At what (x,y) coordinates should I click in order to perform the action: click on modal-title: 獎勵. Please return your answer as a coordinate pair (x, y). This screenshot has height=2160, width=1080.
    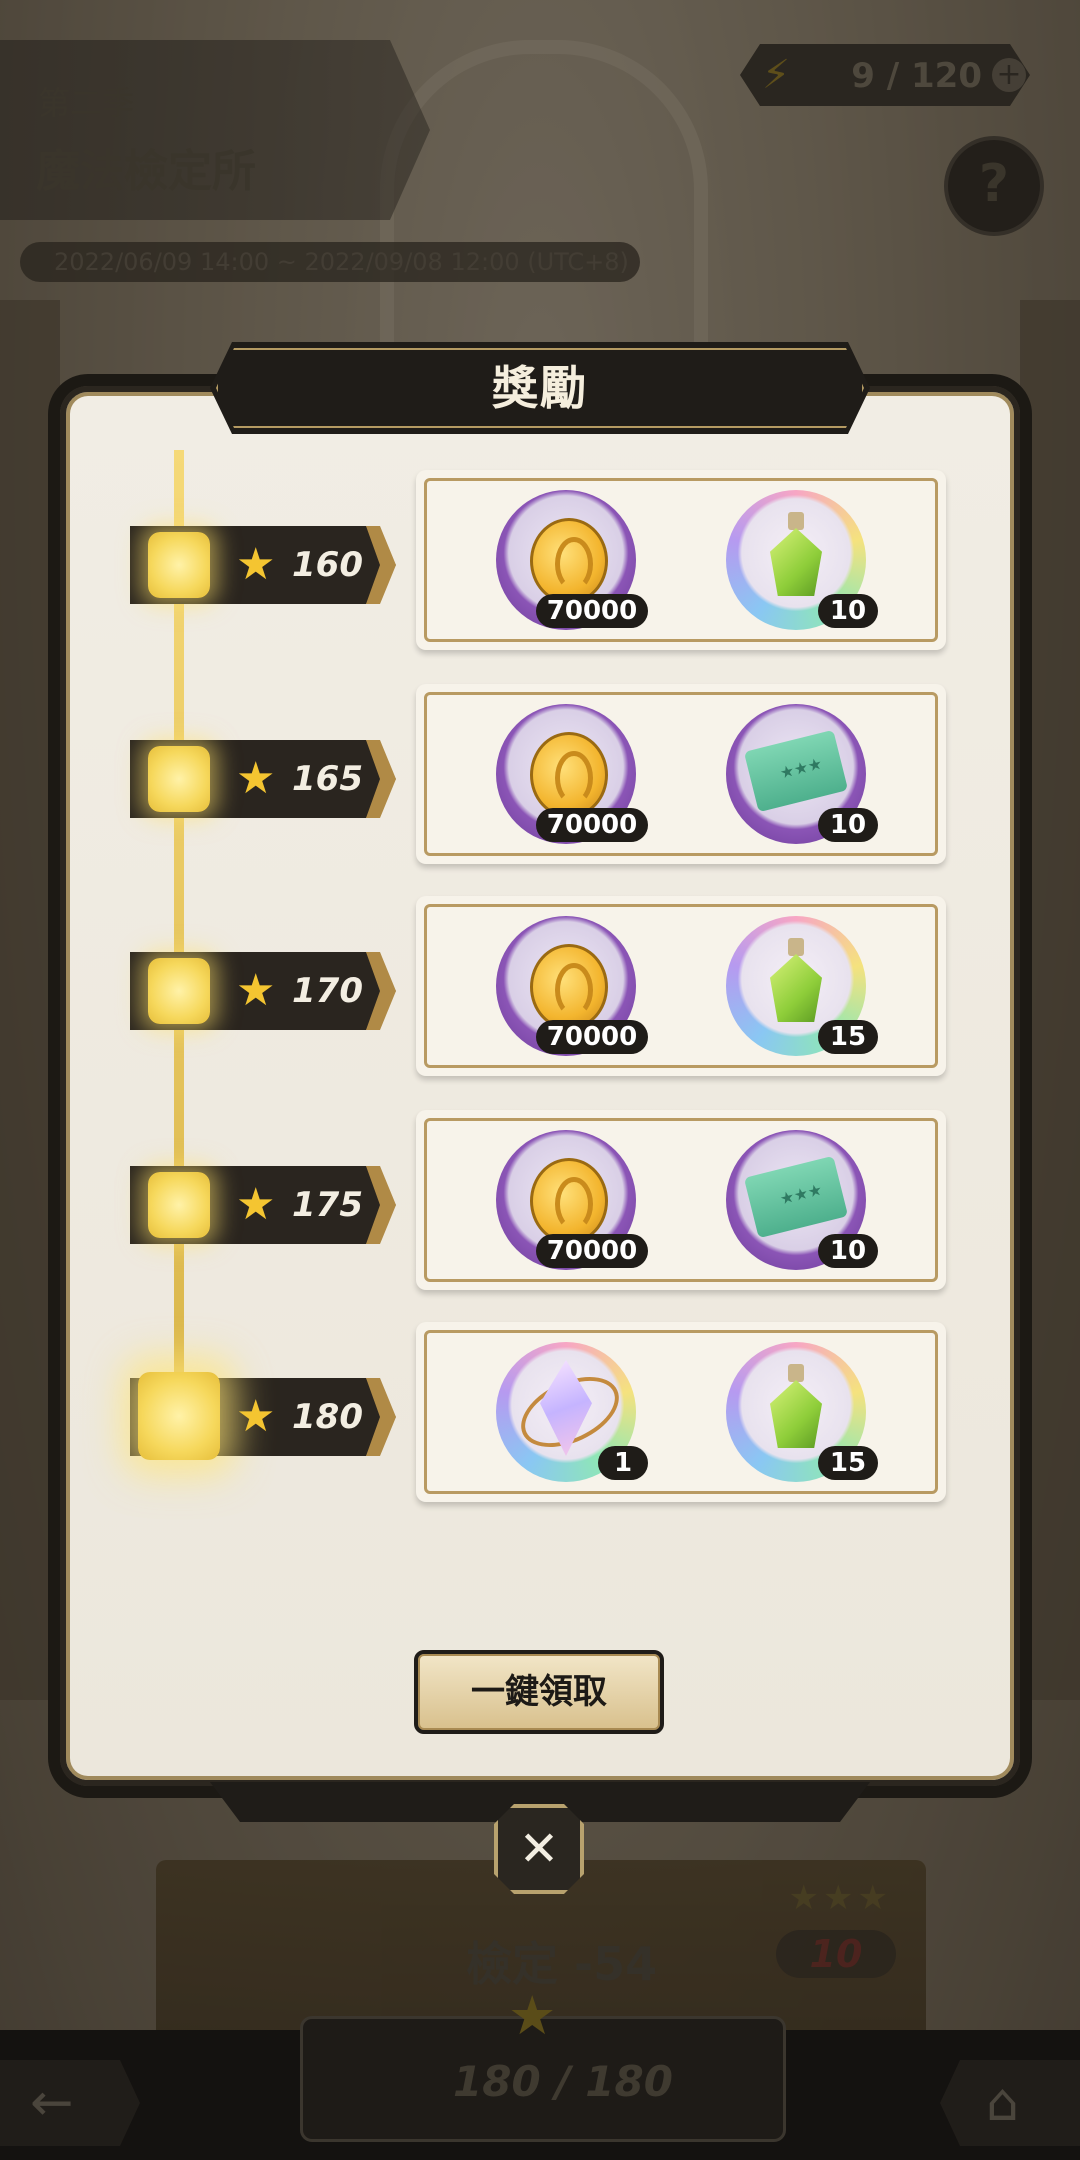
    Looking at the image, I should click on (540, 388).